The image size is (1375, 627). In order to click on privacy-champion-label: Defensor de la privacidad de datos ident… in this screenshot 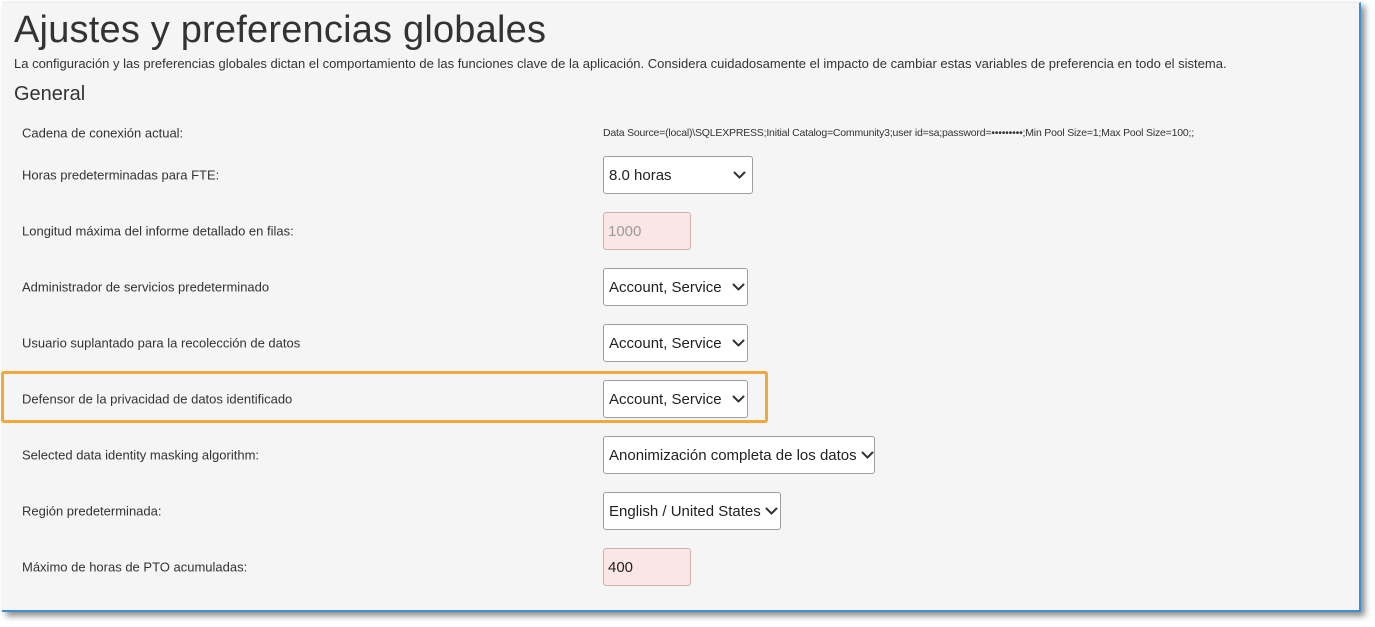, I will do `click(157, 399)`.